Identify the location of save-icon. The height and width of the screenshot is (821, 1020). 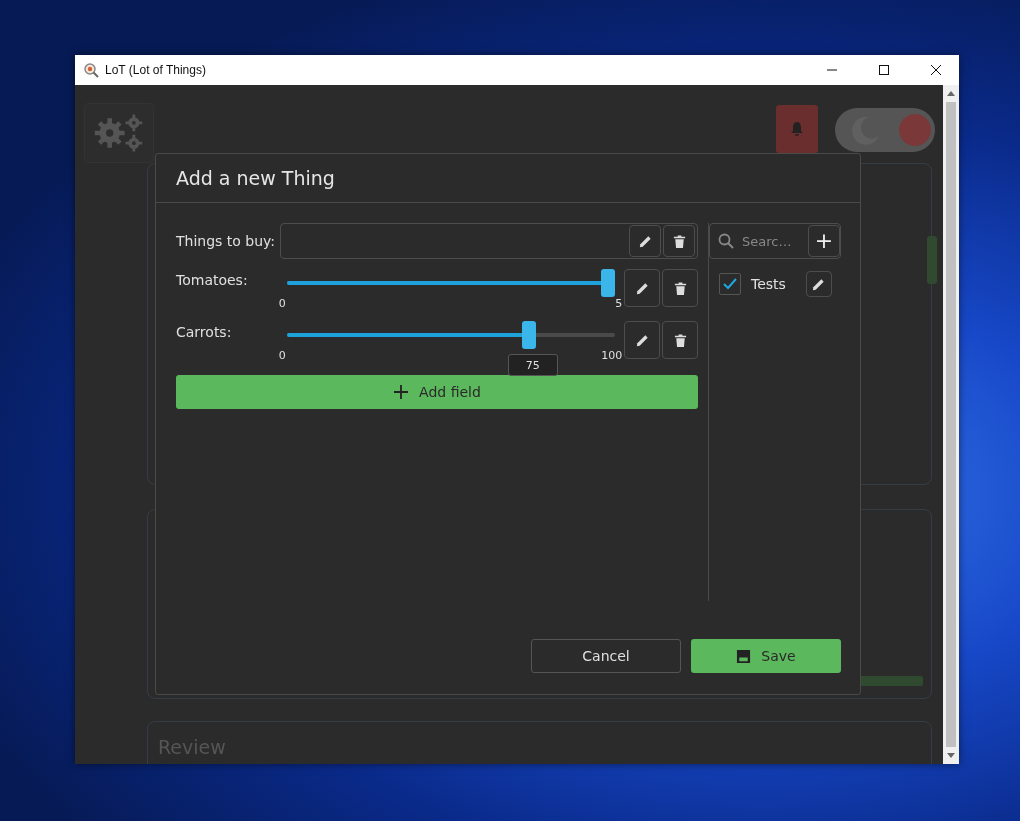
(744, 656).